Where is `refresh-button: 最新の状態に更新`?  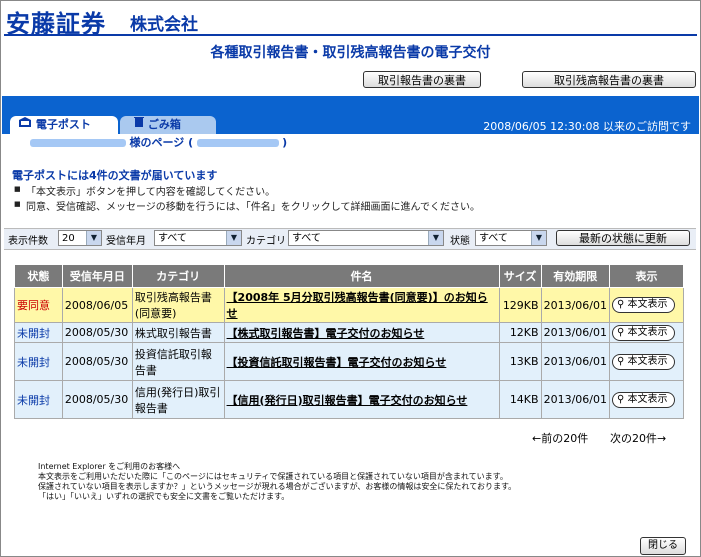 refresh-button: 最新の状態に更新 is located at coordinates (623, 238).